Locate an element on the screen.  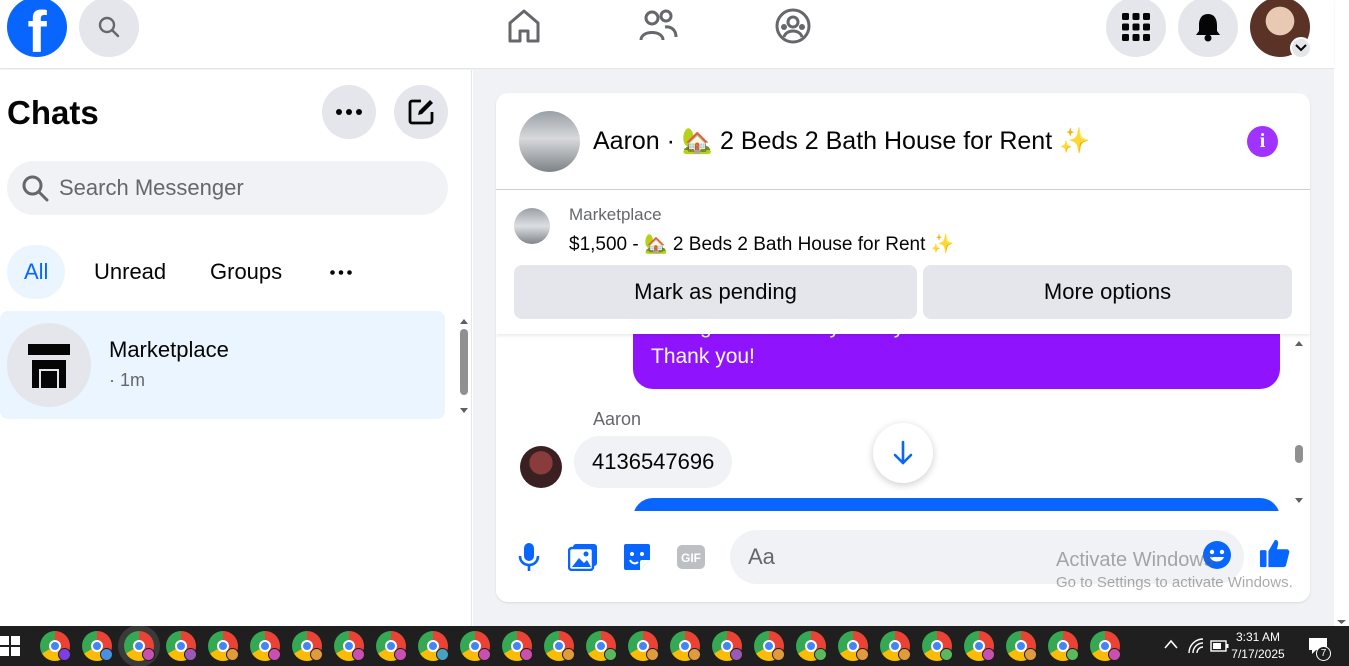
bell-icon is located at coordinates (1208, 28).